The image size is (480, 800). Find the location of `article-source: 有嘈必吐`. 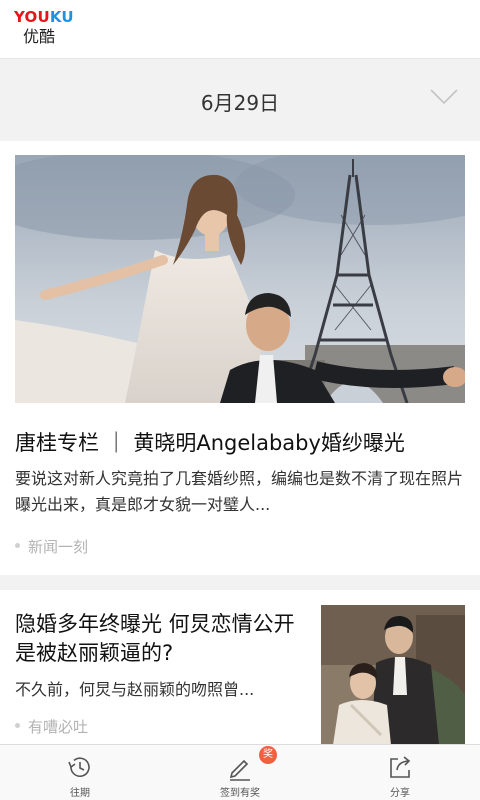

article-source: 有嘈必吐 is located at coordinates (51, 726).